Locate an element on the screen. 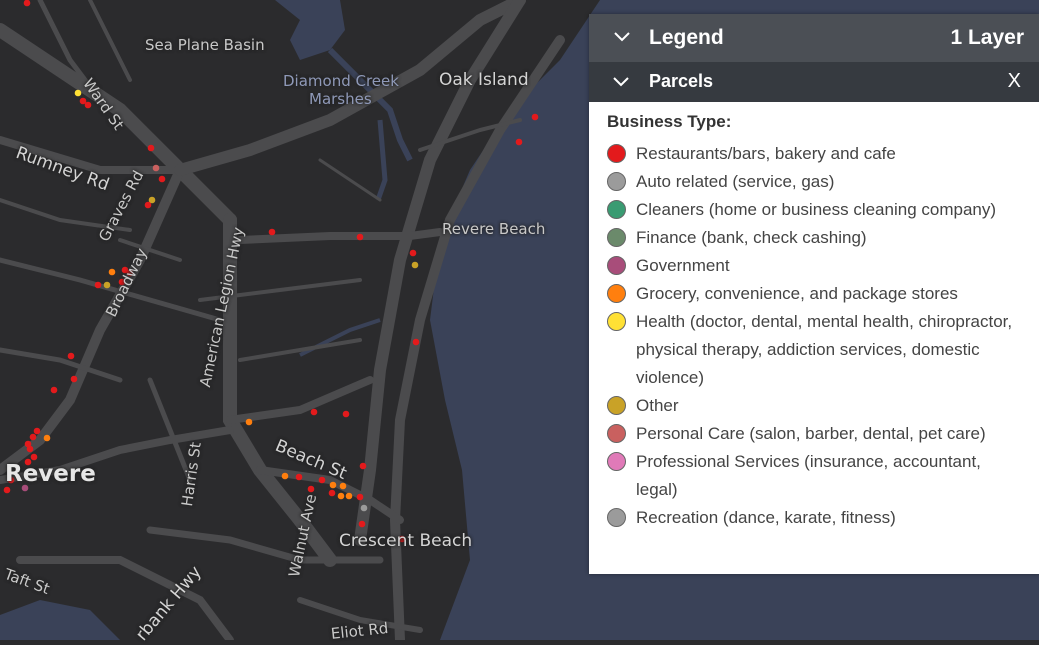  legend-item-label: Auto related (service, gas) is located at coordinates (735, 181).